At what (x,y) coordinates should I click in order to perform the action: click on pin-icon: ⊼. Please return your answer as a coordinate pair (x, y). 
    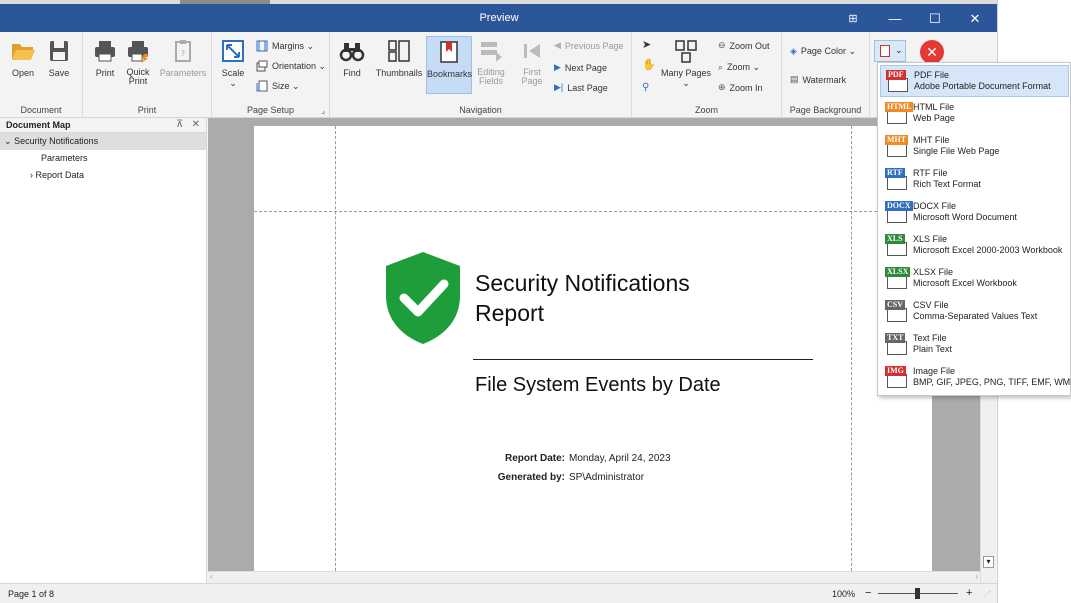
    Looking at the image, I should click on (179, 124).